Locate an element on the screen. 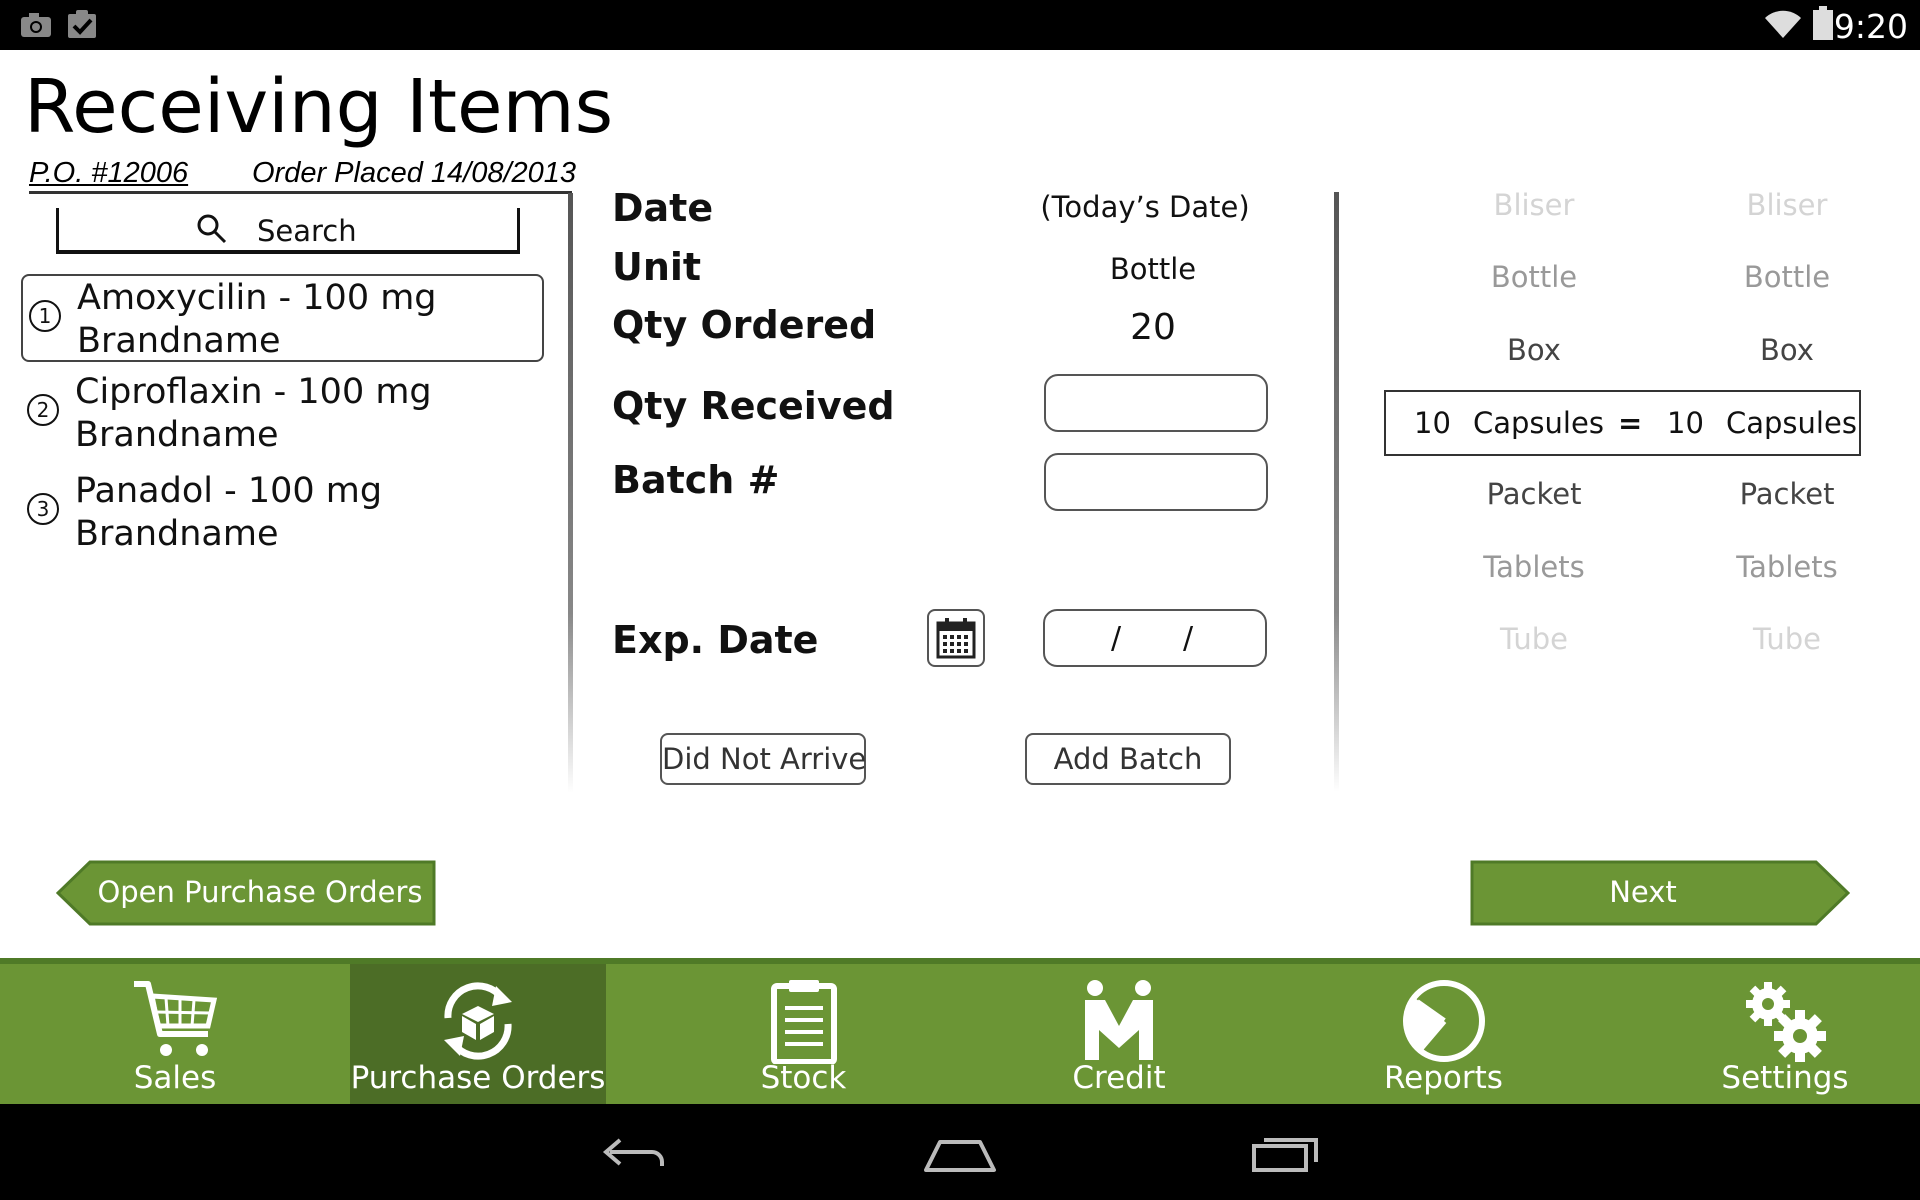 The height and width of the screenshot is (1200, 1920). tab-stock: Stock is located at coordinates (803, 1034).